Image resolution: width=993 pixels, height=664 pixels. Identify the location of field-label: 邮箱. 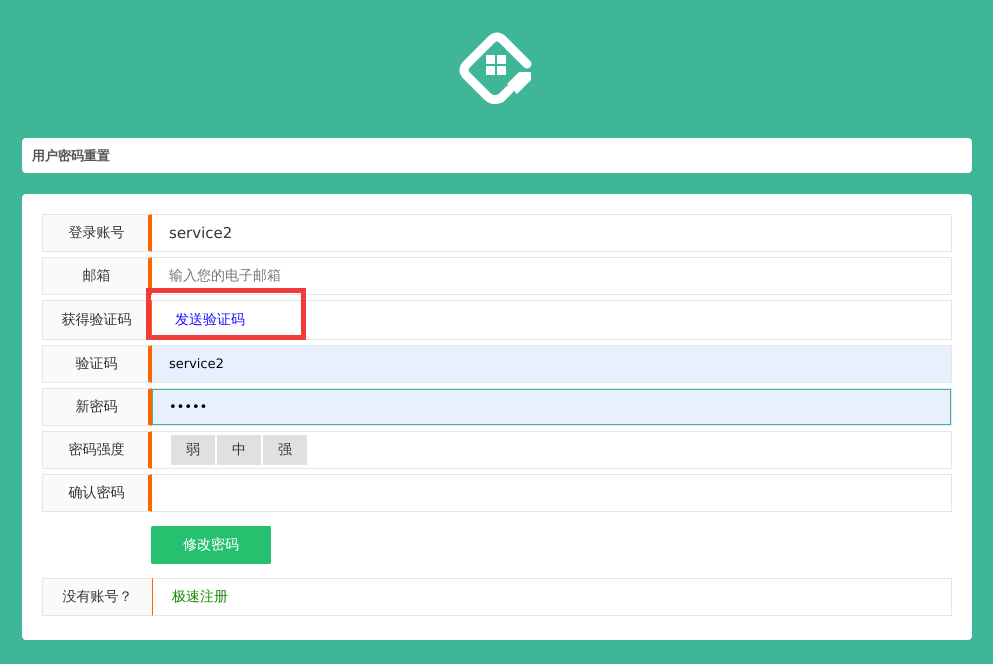
(97, 276).